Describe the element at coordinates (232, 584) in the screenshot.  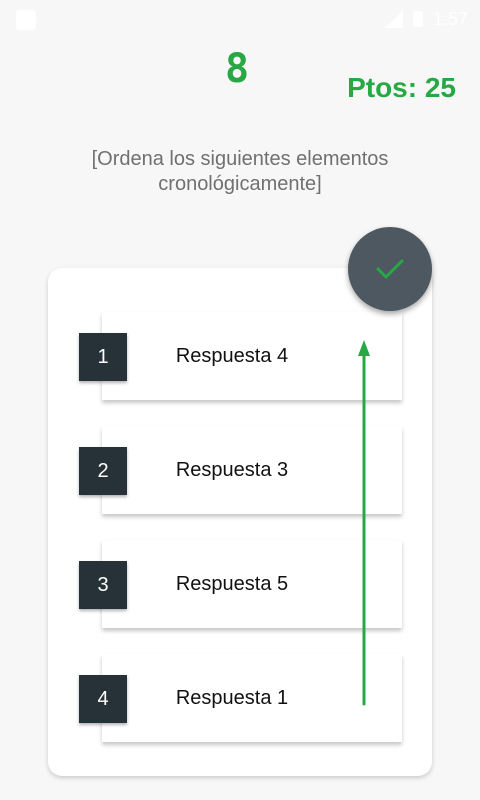
I see `answer-label: Respuesta 5` at that location.